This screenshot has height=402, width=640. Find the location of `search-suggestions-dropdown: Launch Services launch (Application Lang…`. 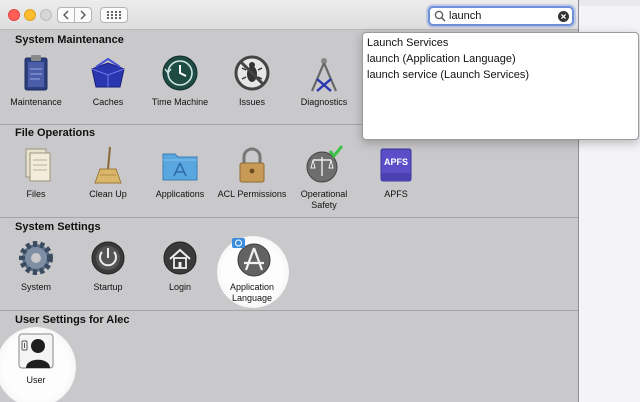

search-suggestions-dropdown: Launch Services launch (Application Lang… is located at coordinates (500, 86).